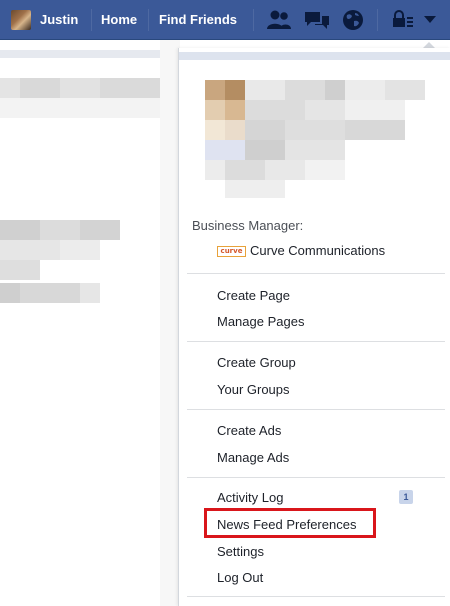 Image resolution: width=450 pixels, height=606 pixels. What do you see at coordinates (353, 20) in the screenshot?
I see `notifications-globe-icon` at bounding box center [353, 20].